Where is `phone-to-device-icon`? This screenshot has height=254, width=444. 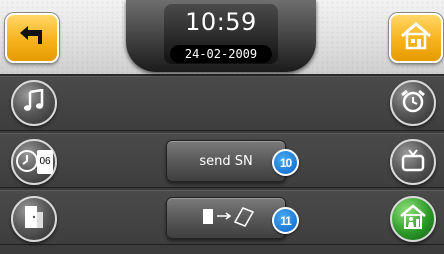 phone-to-device-icon is located at coordinates (226, 218).